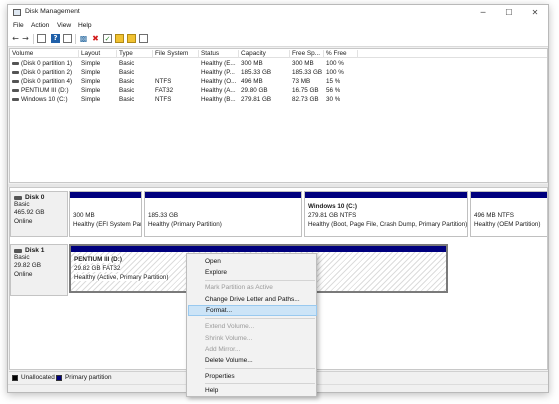 The height and width of the screenshot is (404, 559). What do you see at coordinates (252, 390) in the screenshot?
I see `menu-item-help: Help` at bounding box center [252, 390].